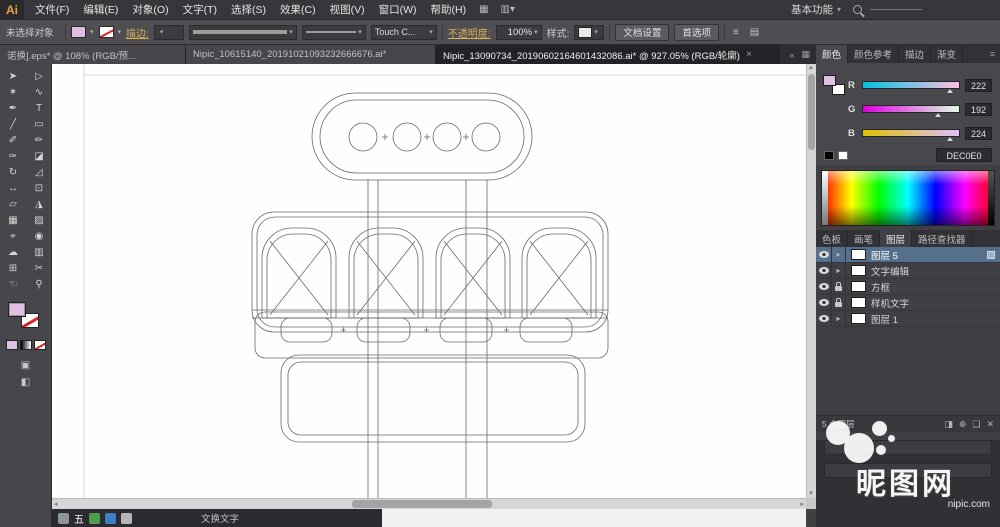  What do you see at coordinates (791, 55) in the screenshot?
I see `collapse-dock-icon: «` at bounding box center [791, 55].